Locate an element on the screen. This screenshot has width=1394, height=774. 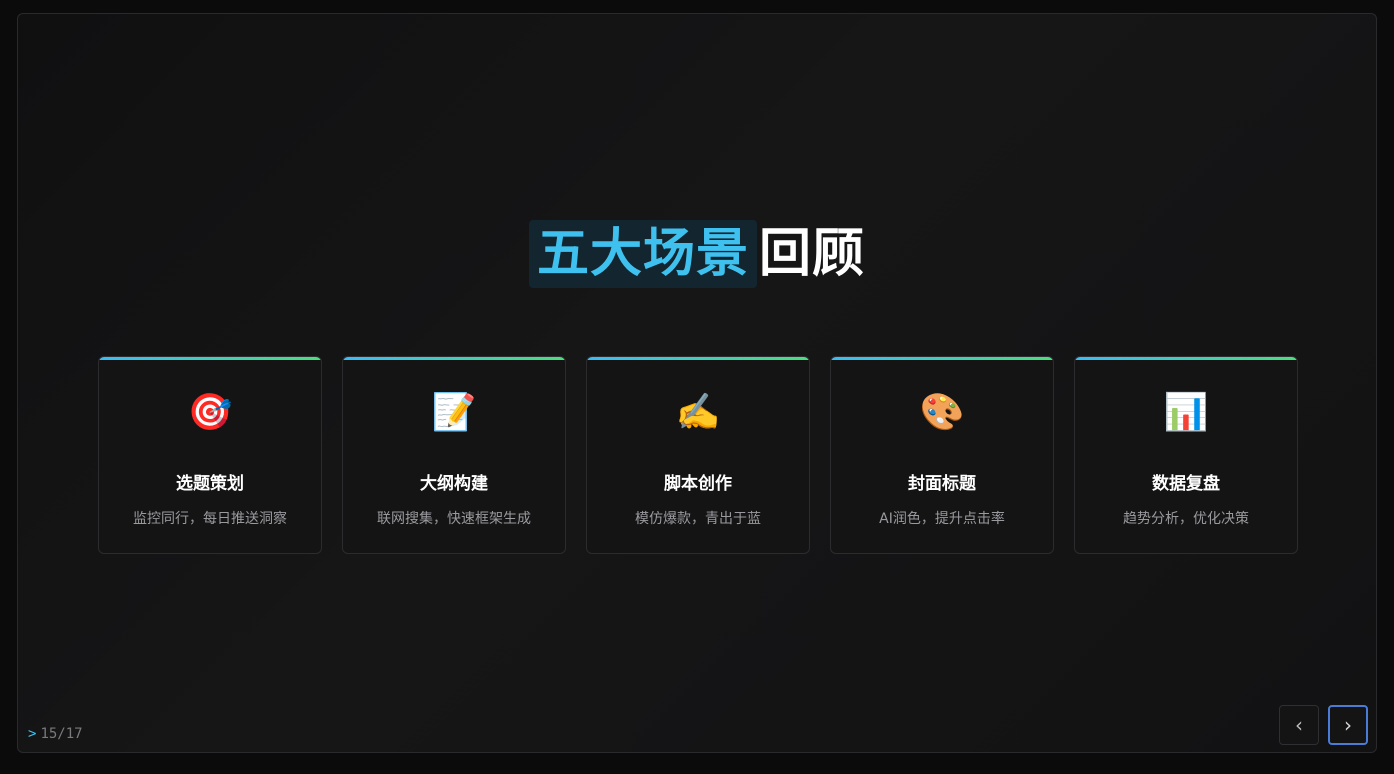
memo-icon: 📝 is located at coordinates (454, 412).